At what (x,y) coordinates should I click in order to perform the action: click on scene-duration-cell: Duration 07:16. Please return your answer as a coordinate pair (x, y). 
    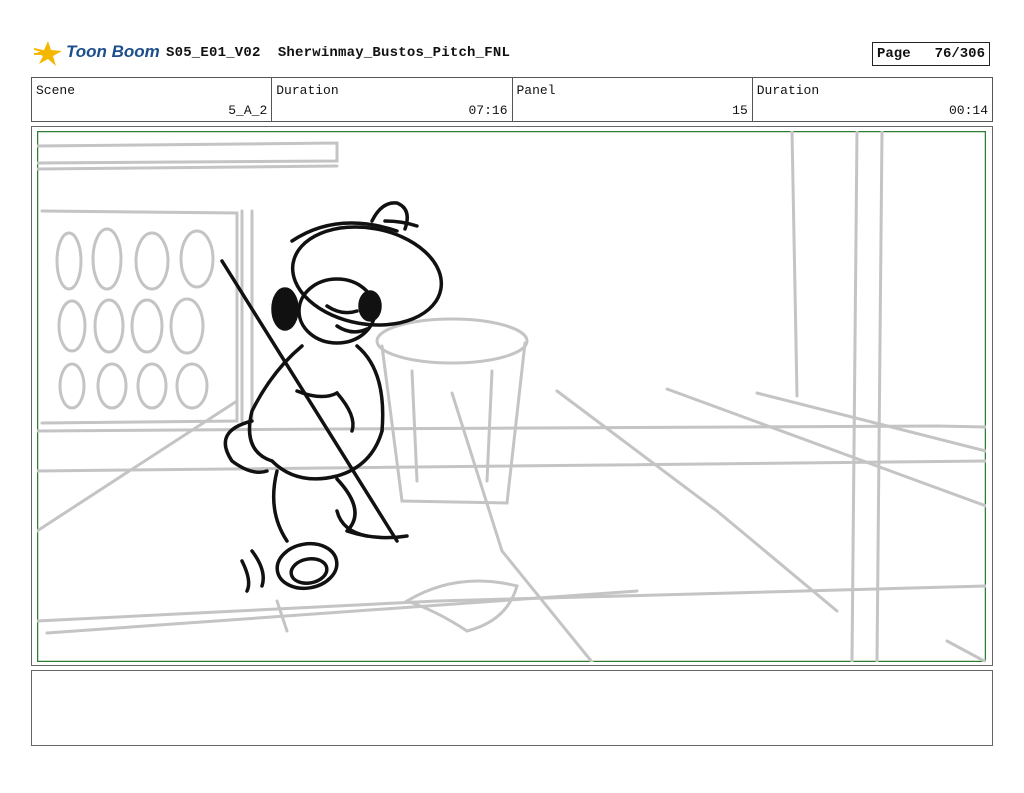
    Looking at the image, I should click on (392, 99).